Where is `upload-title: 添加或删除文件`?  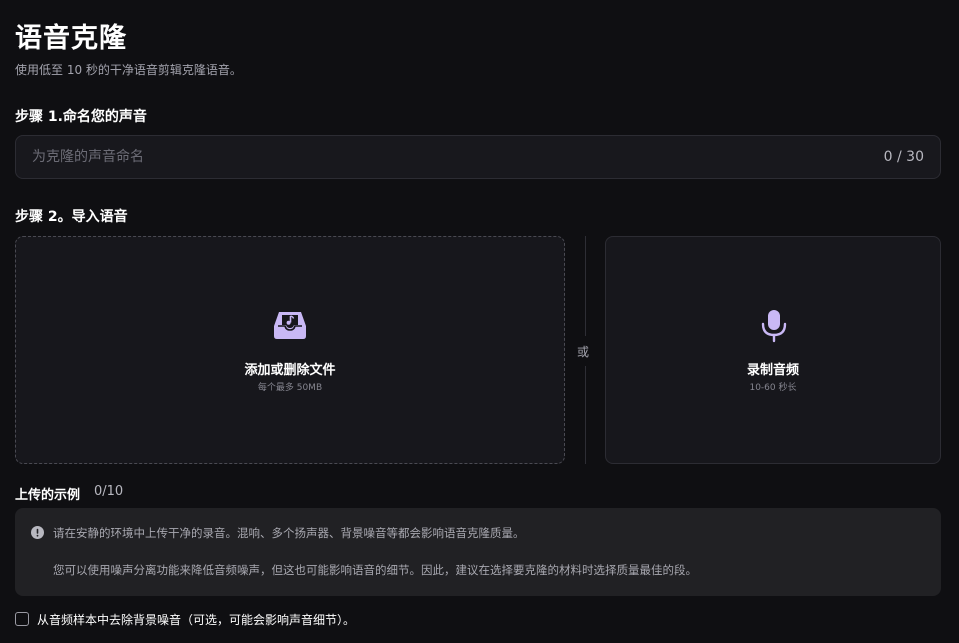
upload-title: 添加或删除文件 is located at coordinates (290, 370).